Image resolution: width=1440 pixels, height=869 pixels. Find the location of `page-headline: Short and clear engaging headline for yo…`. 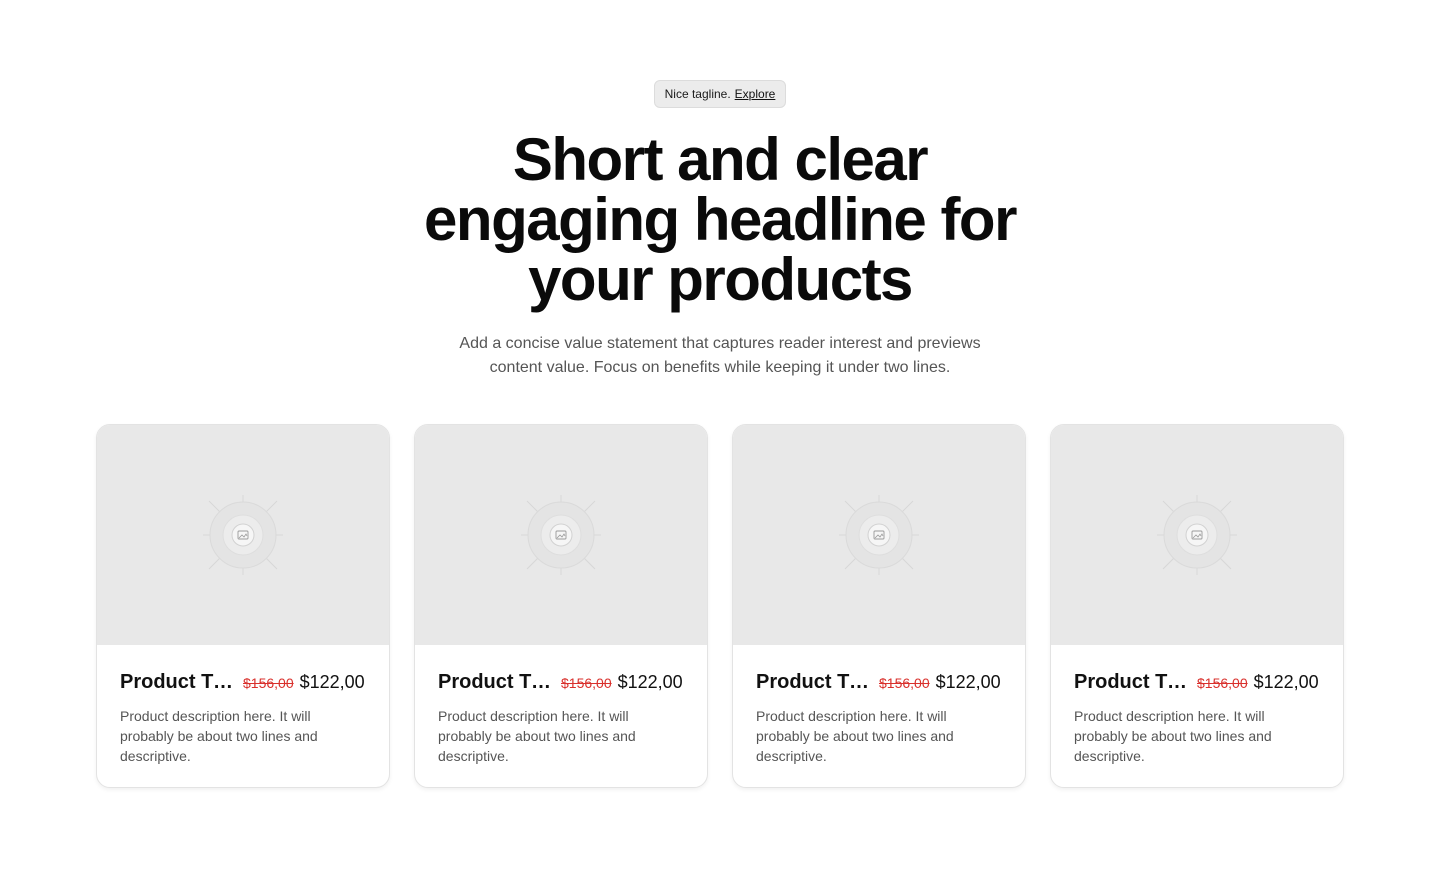

page-headline: Short and clear engaging headline for yo… is located at coordinates (720, 219).